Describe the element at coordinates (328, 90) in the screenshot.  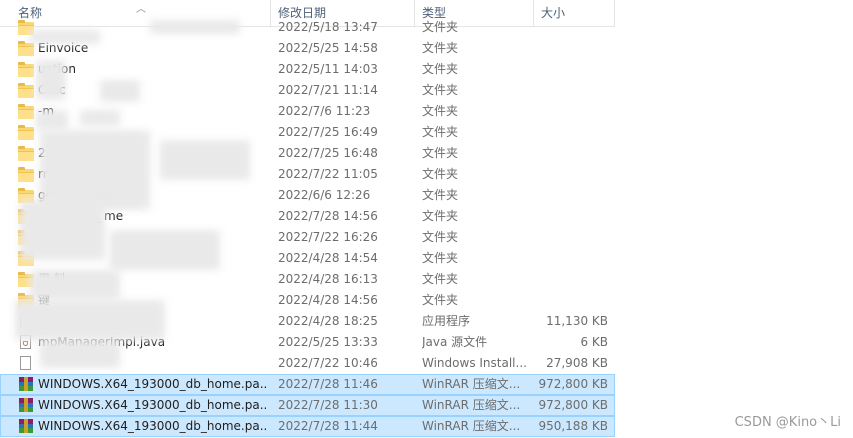
I see `file-date: 2022/7/21 11:14` at that location.